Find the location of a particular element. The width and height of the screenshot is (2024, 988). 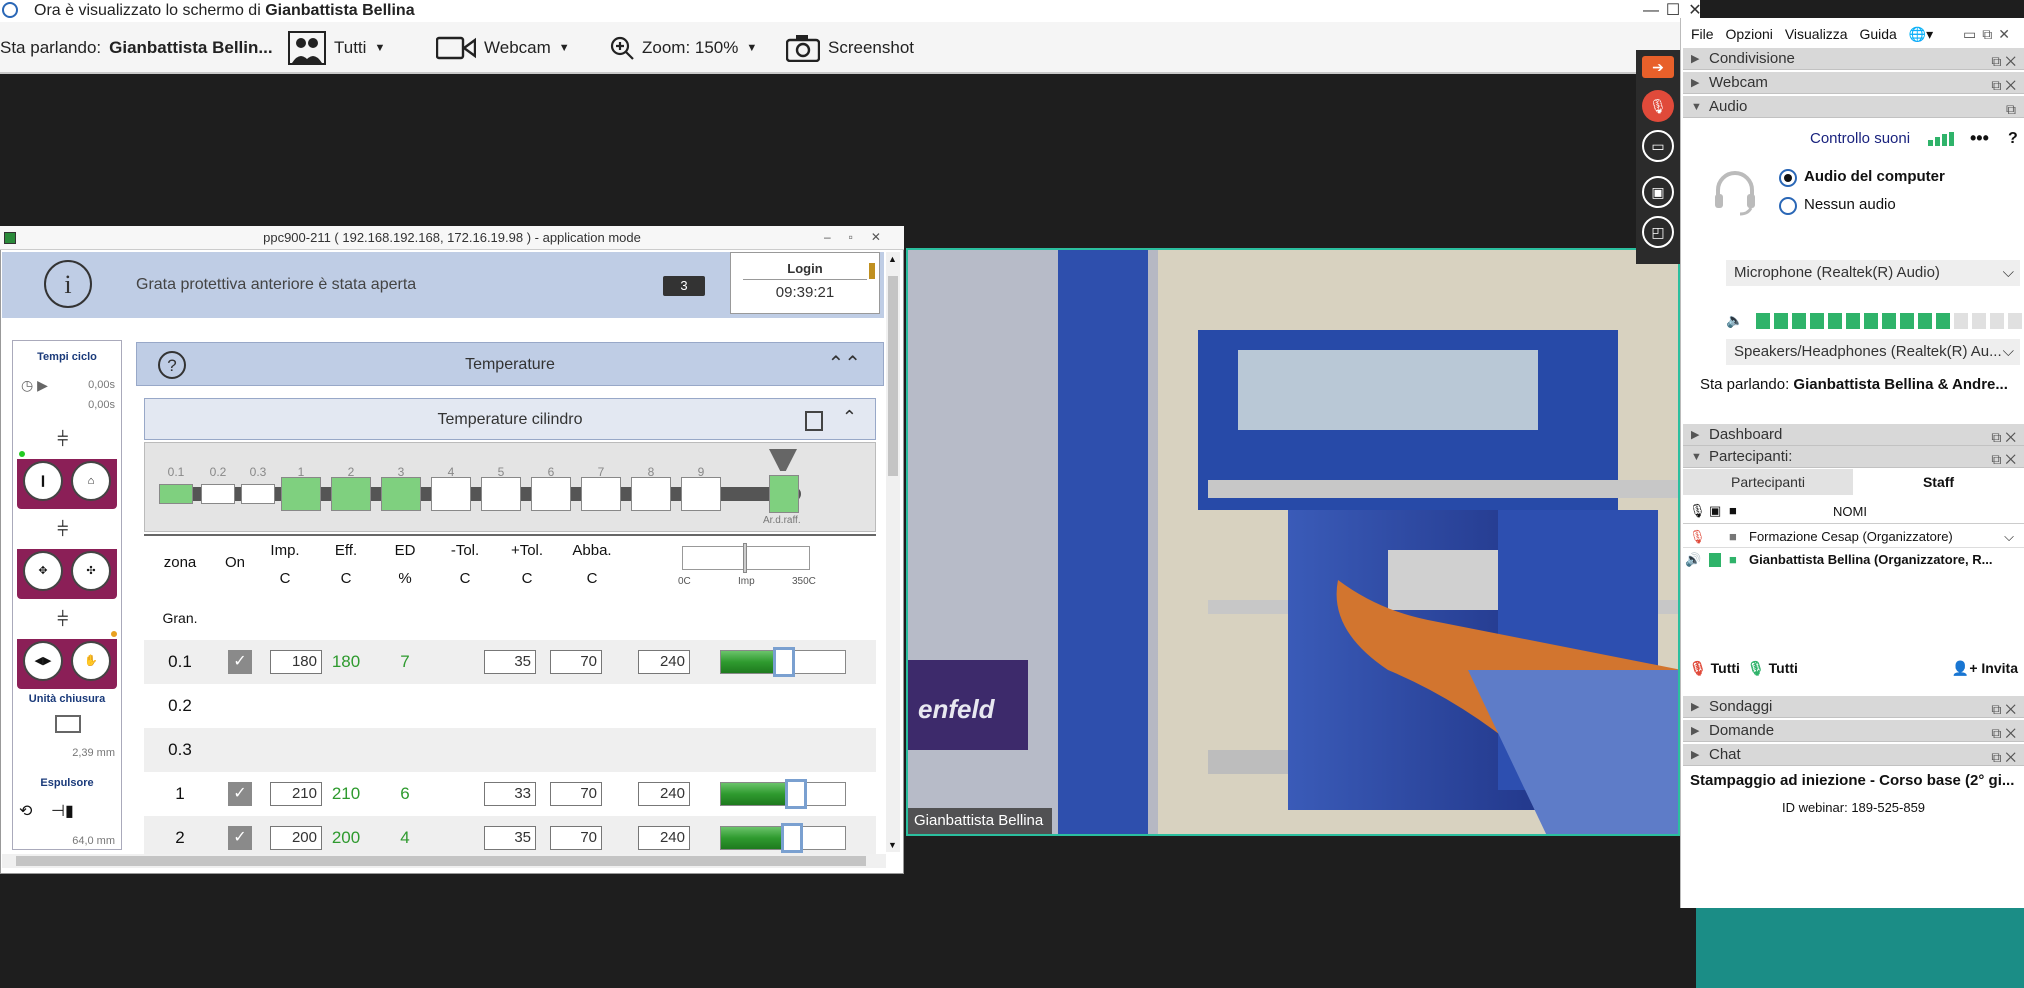

invite-button: 👤+ Invita is located at coordinates (1985, 668).